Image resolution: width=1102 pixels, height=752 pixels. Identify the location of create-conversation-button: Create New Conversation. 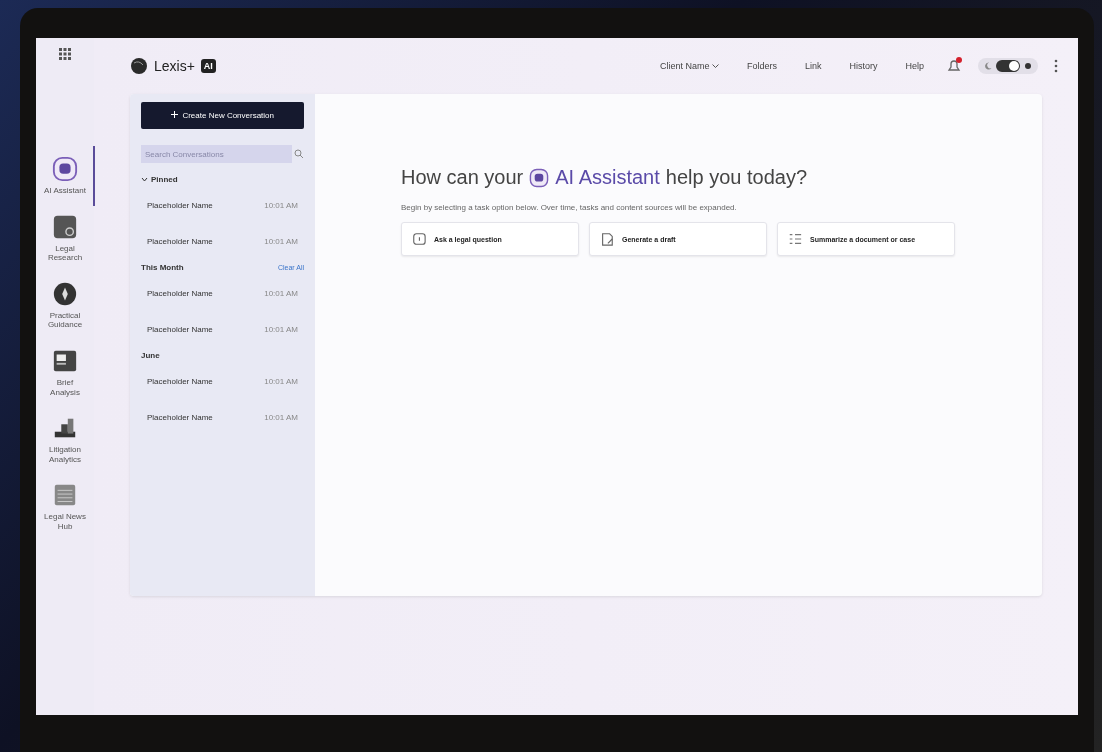
(222, 115).